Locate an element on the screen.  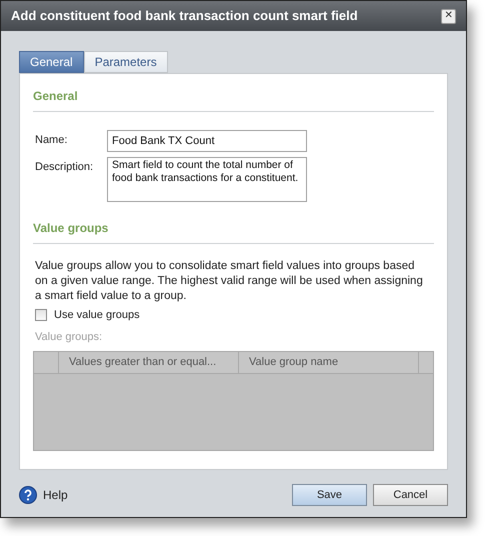
name-field: Food Bank TX Count is located at coordinates (207, 141).